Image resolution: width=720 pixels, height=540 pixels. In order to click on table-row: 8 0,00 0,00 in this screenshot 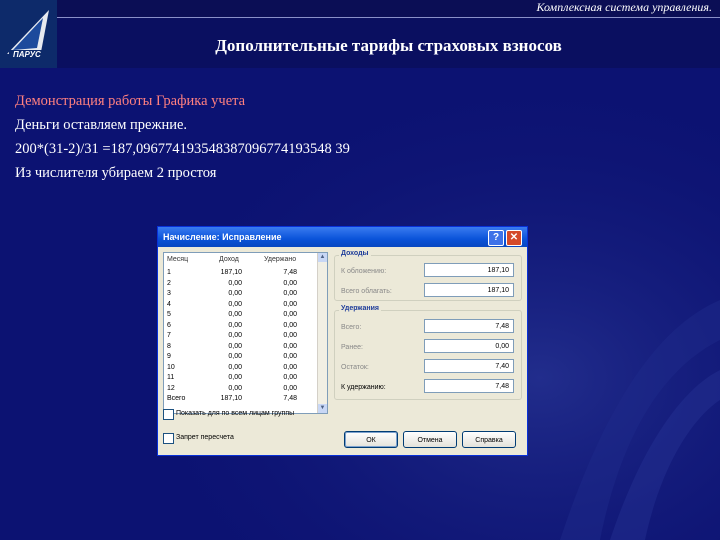, I will do `click(239, 347)`.